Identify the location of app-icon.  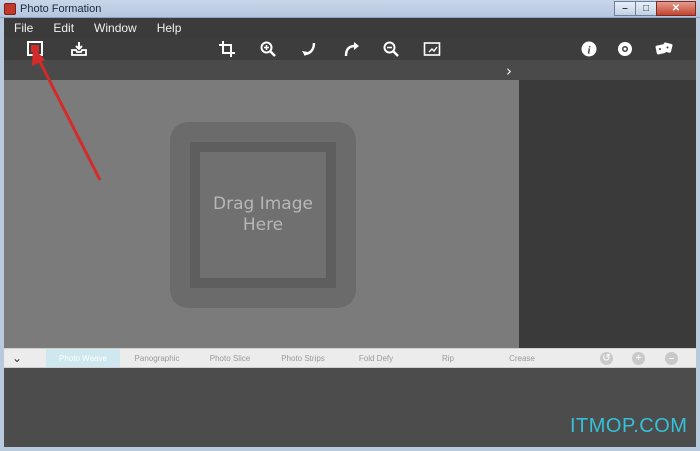
(10, 9).